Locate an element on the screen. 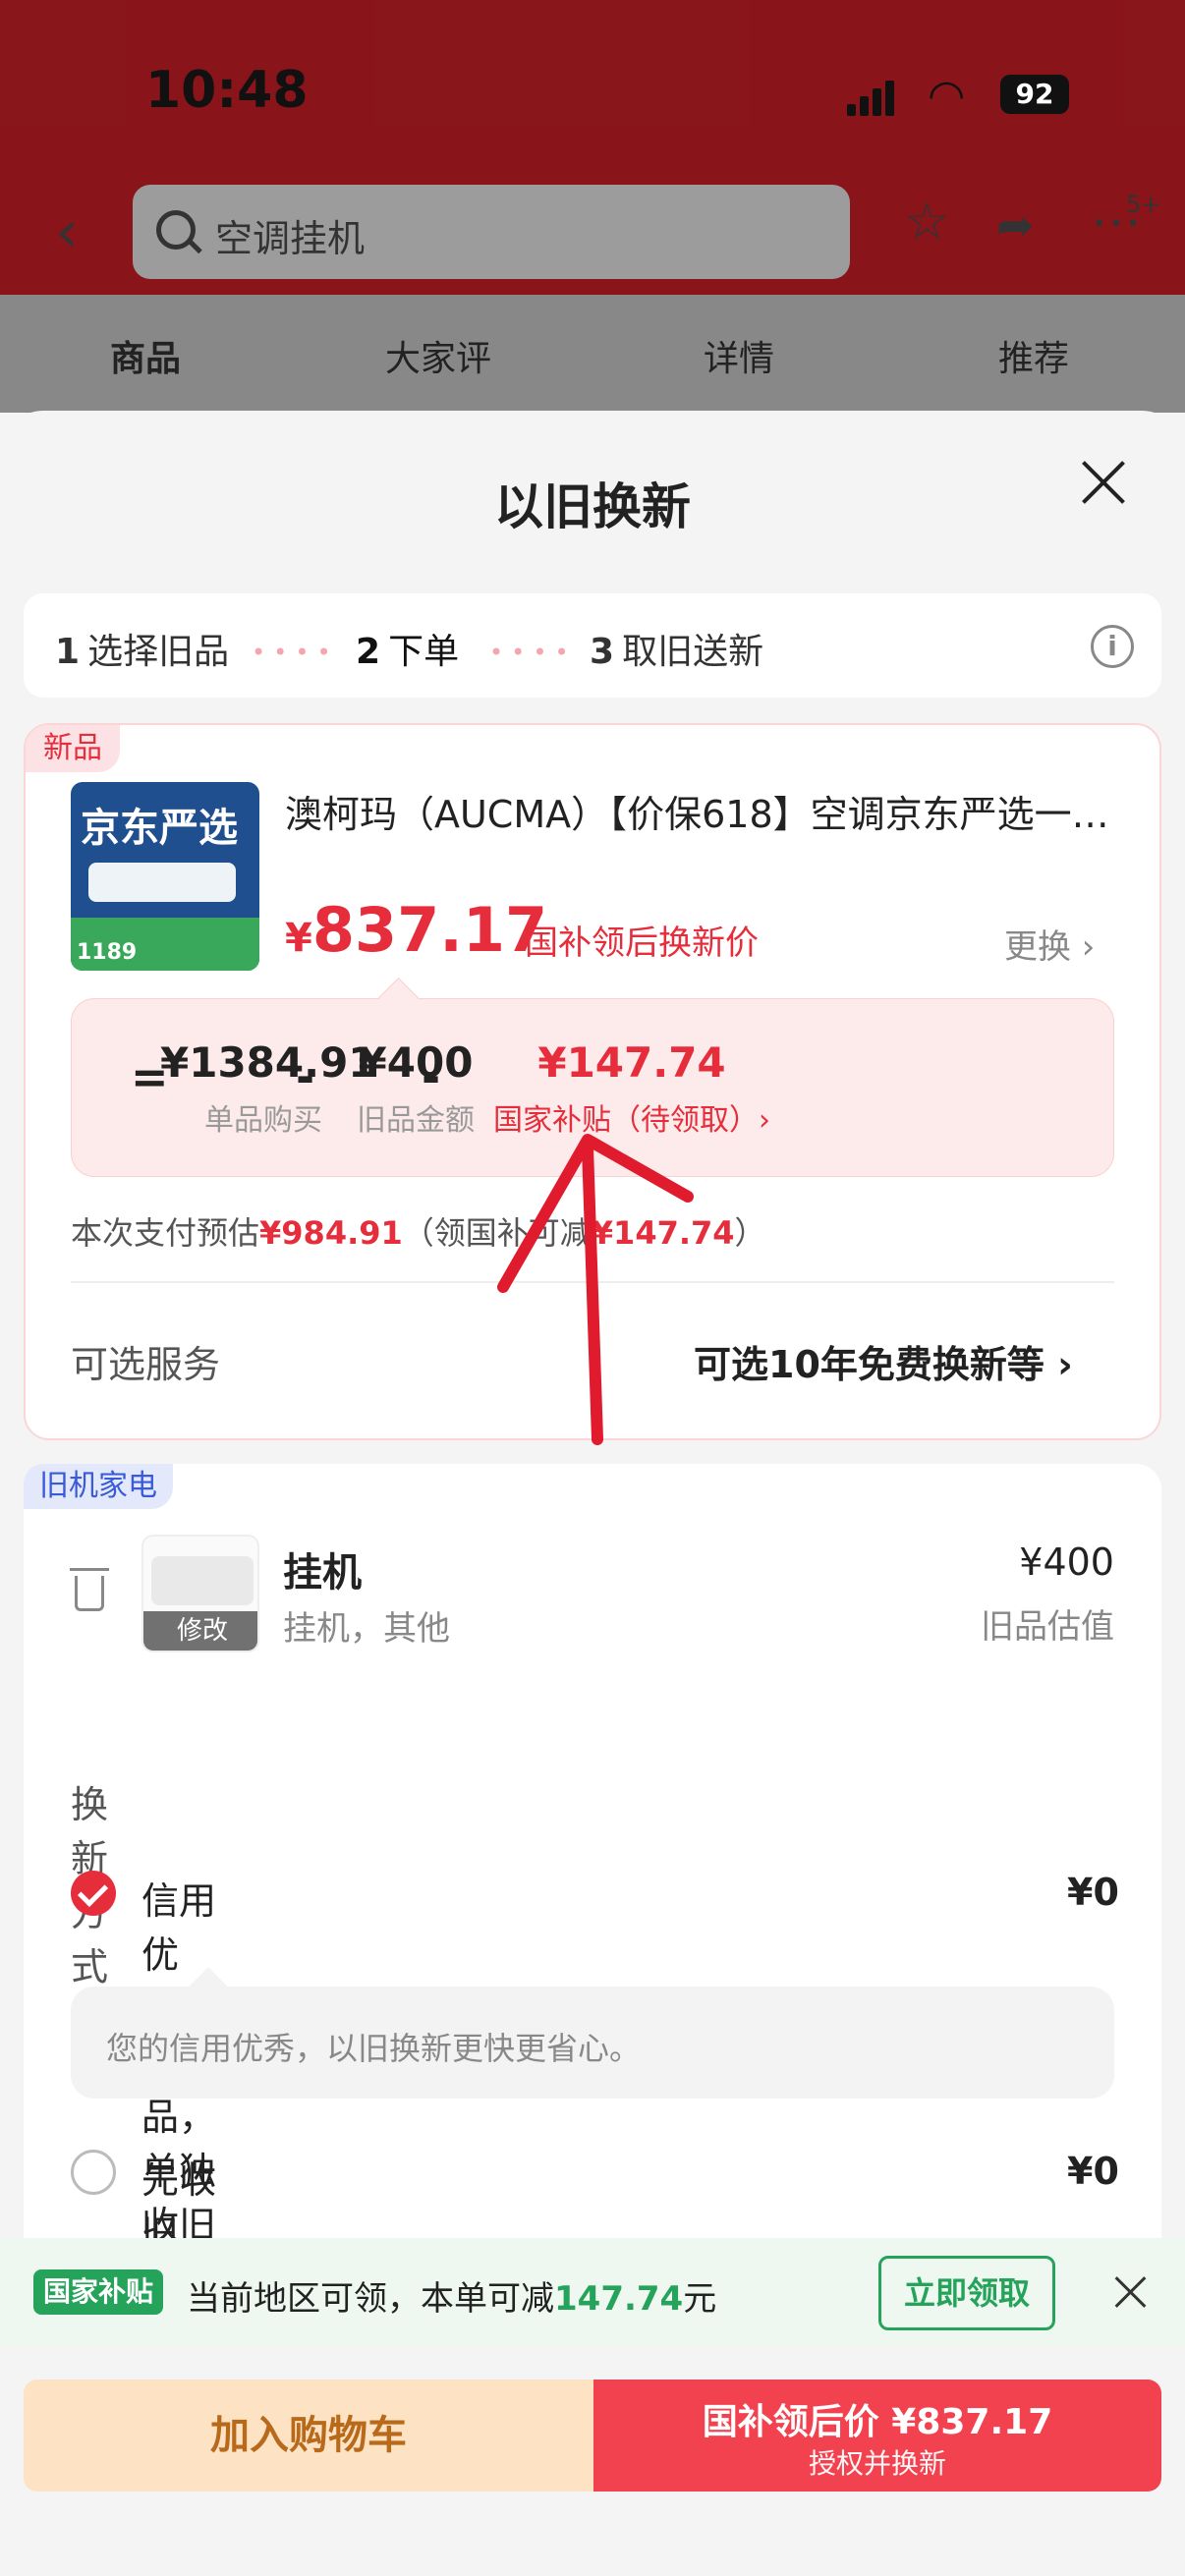  service-selector: 可选10年免费换新等 › is located at coordinates (883, 1361).